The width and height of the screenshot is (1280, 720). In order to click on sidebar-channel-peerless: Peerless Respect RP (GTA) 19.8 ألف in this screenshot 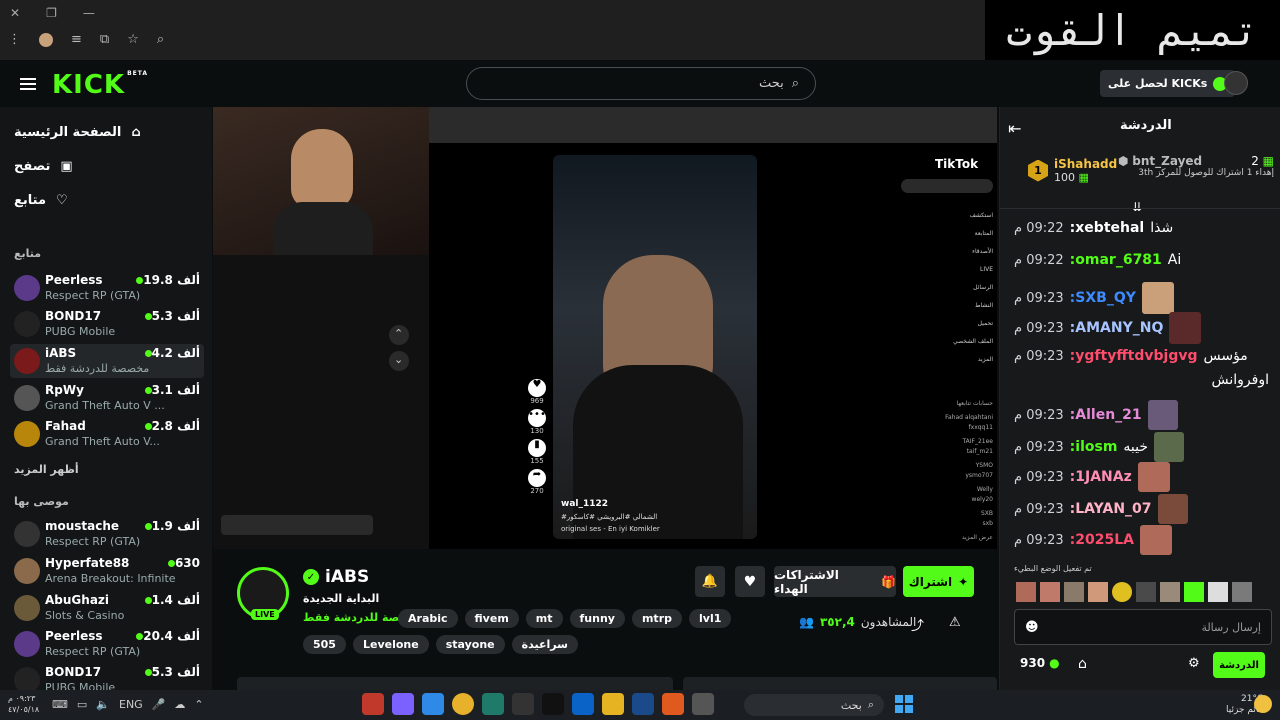, I will do `click(107, 288)`.